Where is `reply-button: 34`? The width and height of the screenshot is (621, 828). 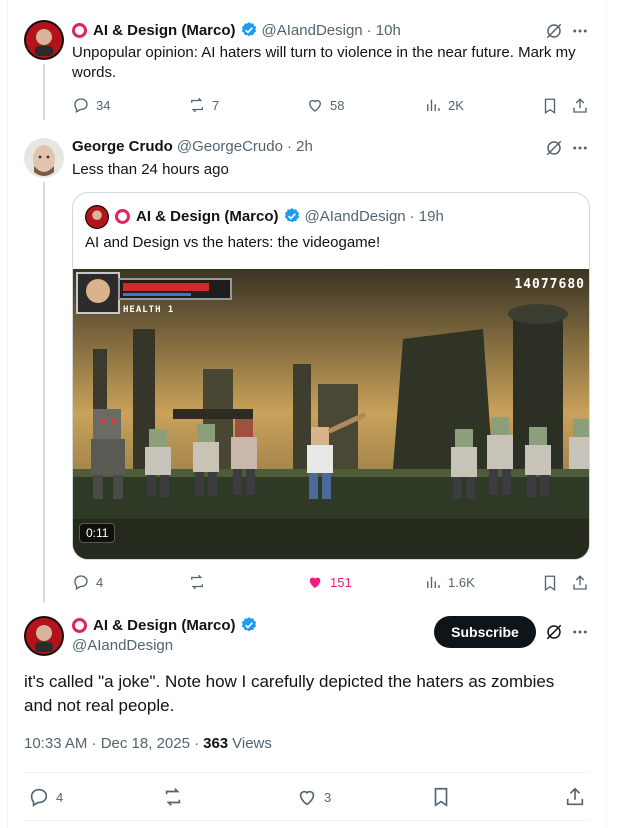 reply-button: 34 is located at coordinates (91, 105).